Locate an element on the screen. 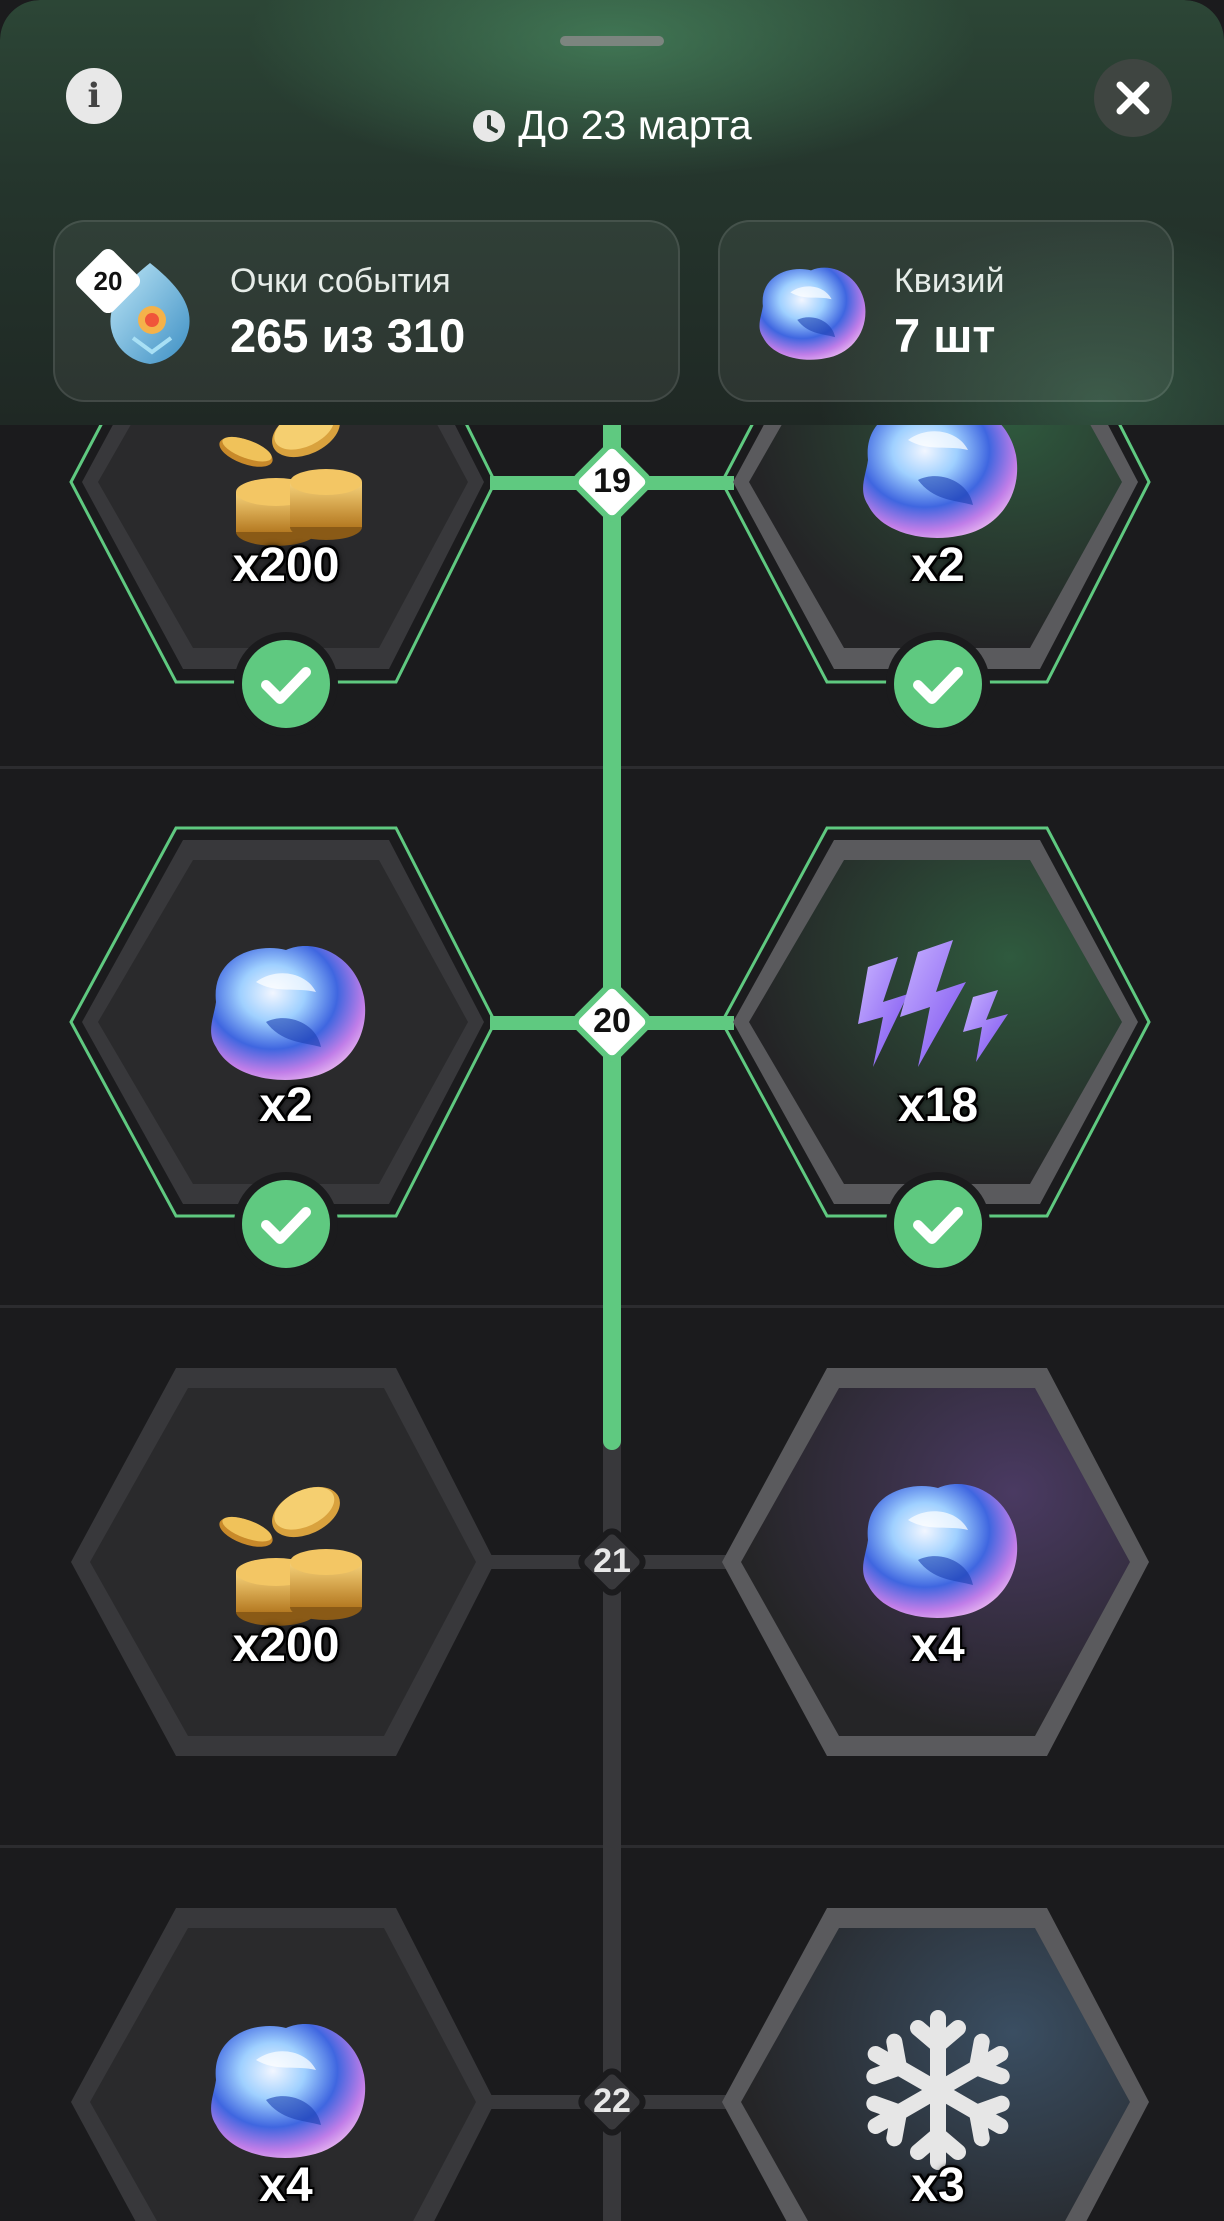 The image size is (1224, 2221). level-number: 22 is located at coordinates (612, 2101).